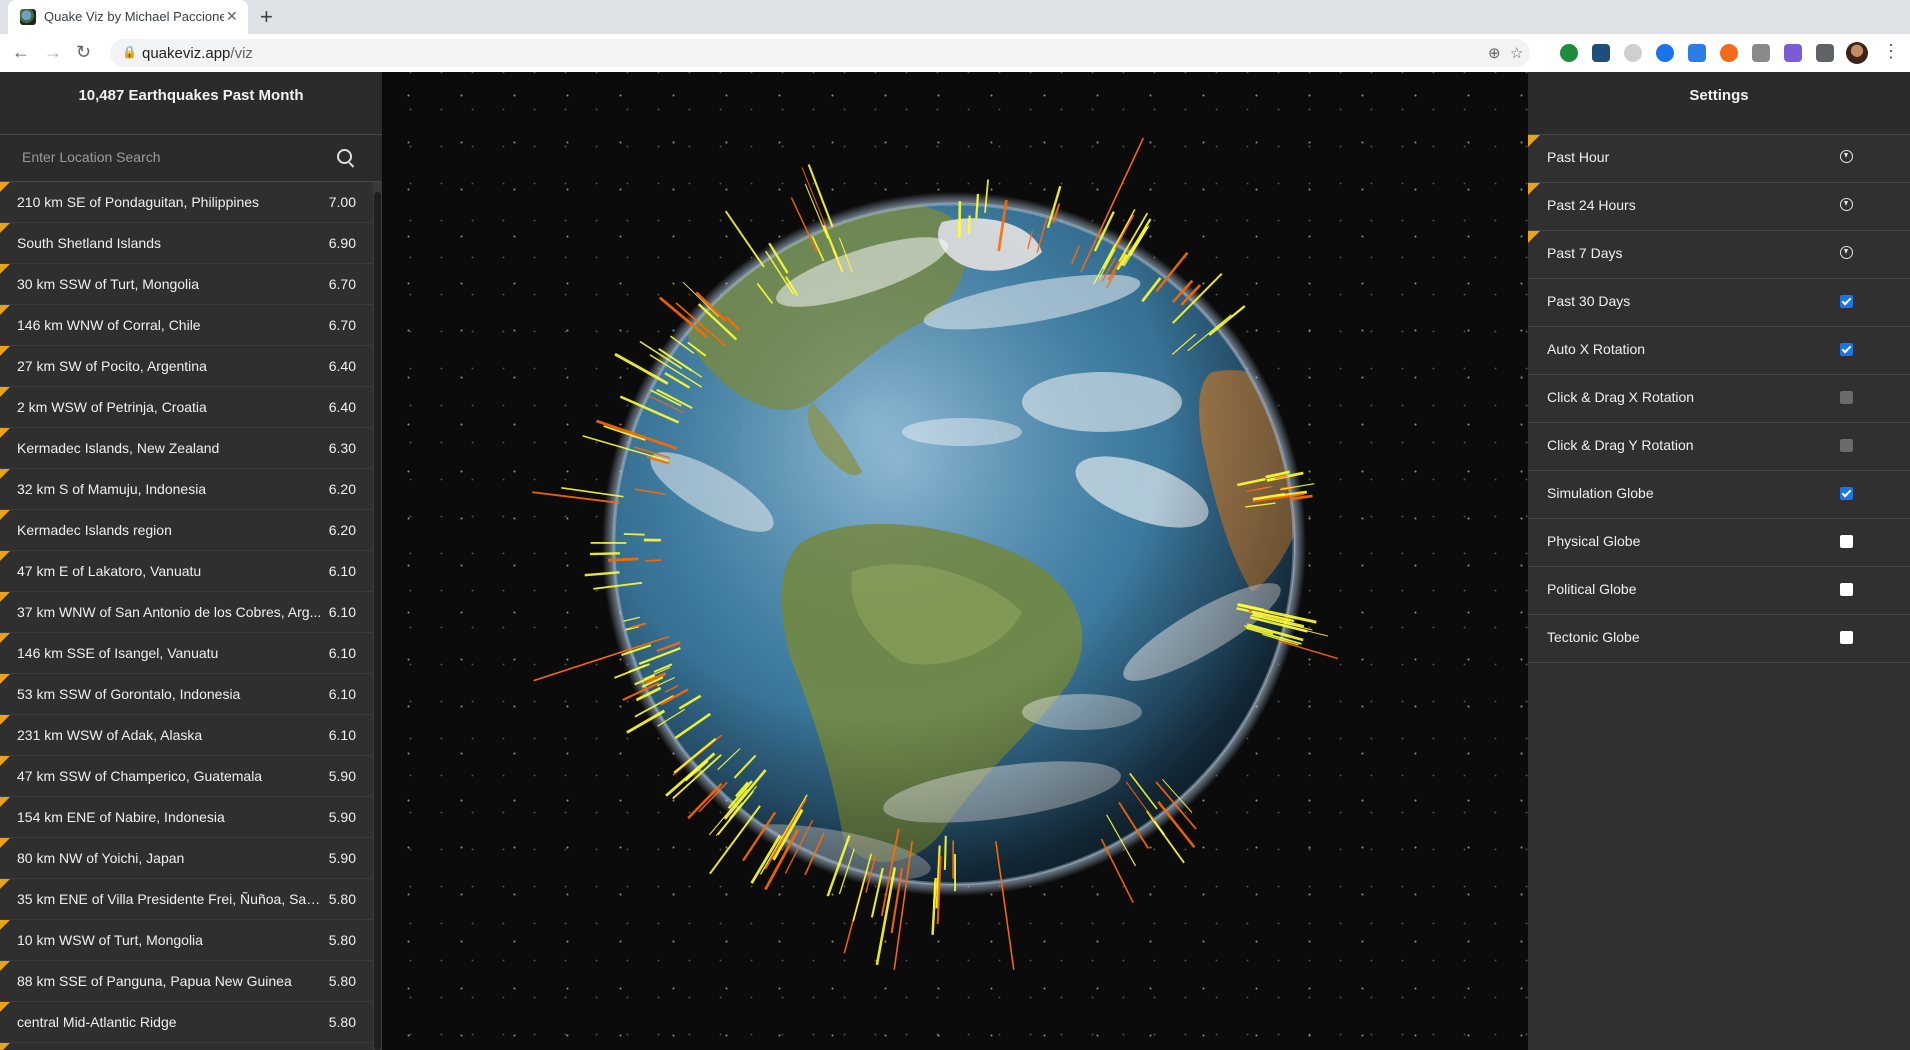  Describe the element at coordinates (1578, 157) in the screenshot. I see `setting-label: Past Hour` at that location.